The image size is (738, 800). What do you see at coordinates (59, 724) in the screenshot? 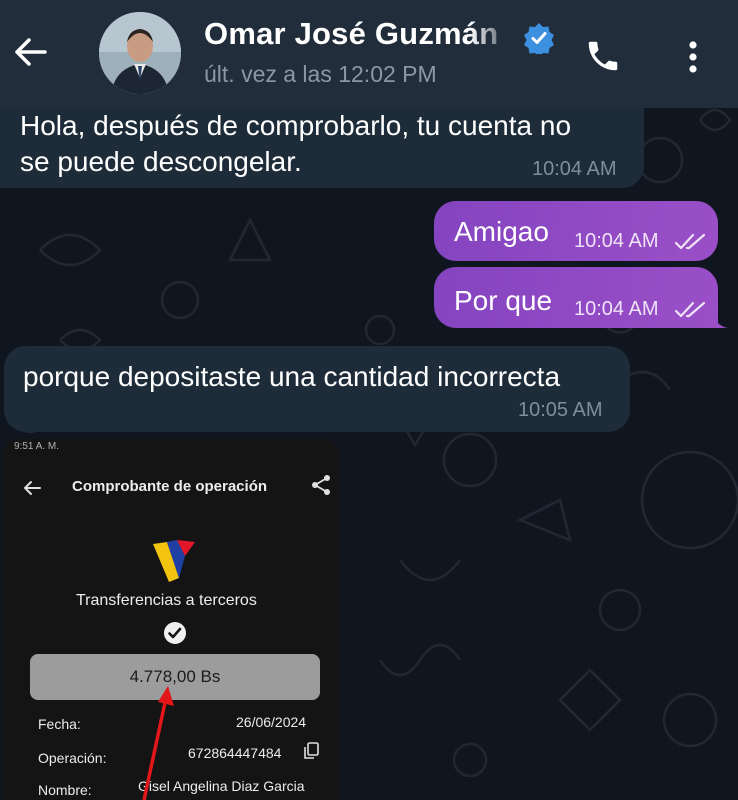
I see `date-label: Fecha:` at bounding box center [59, 724].